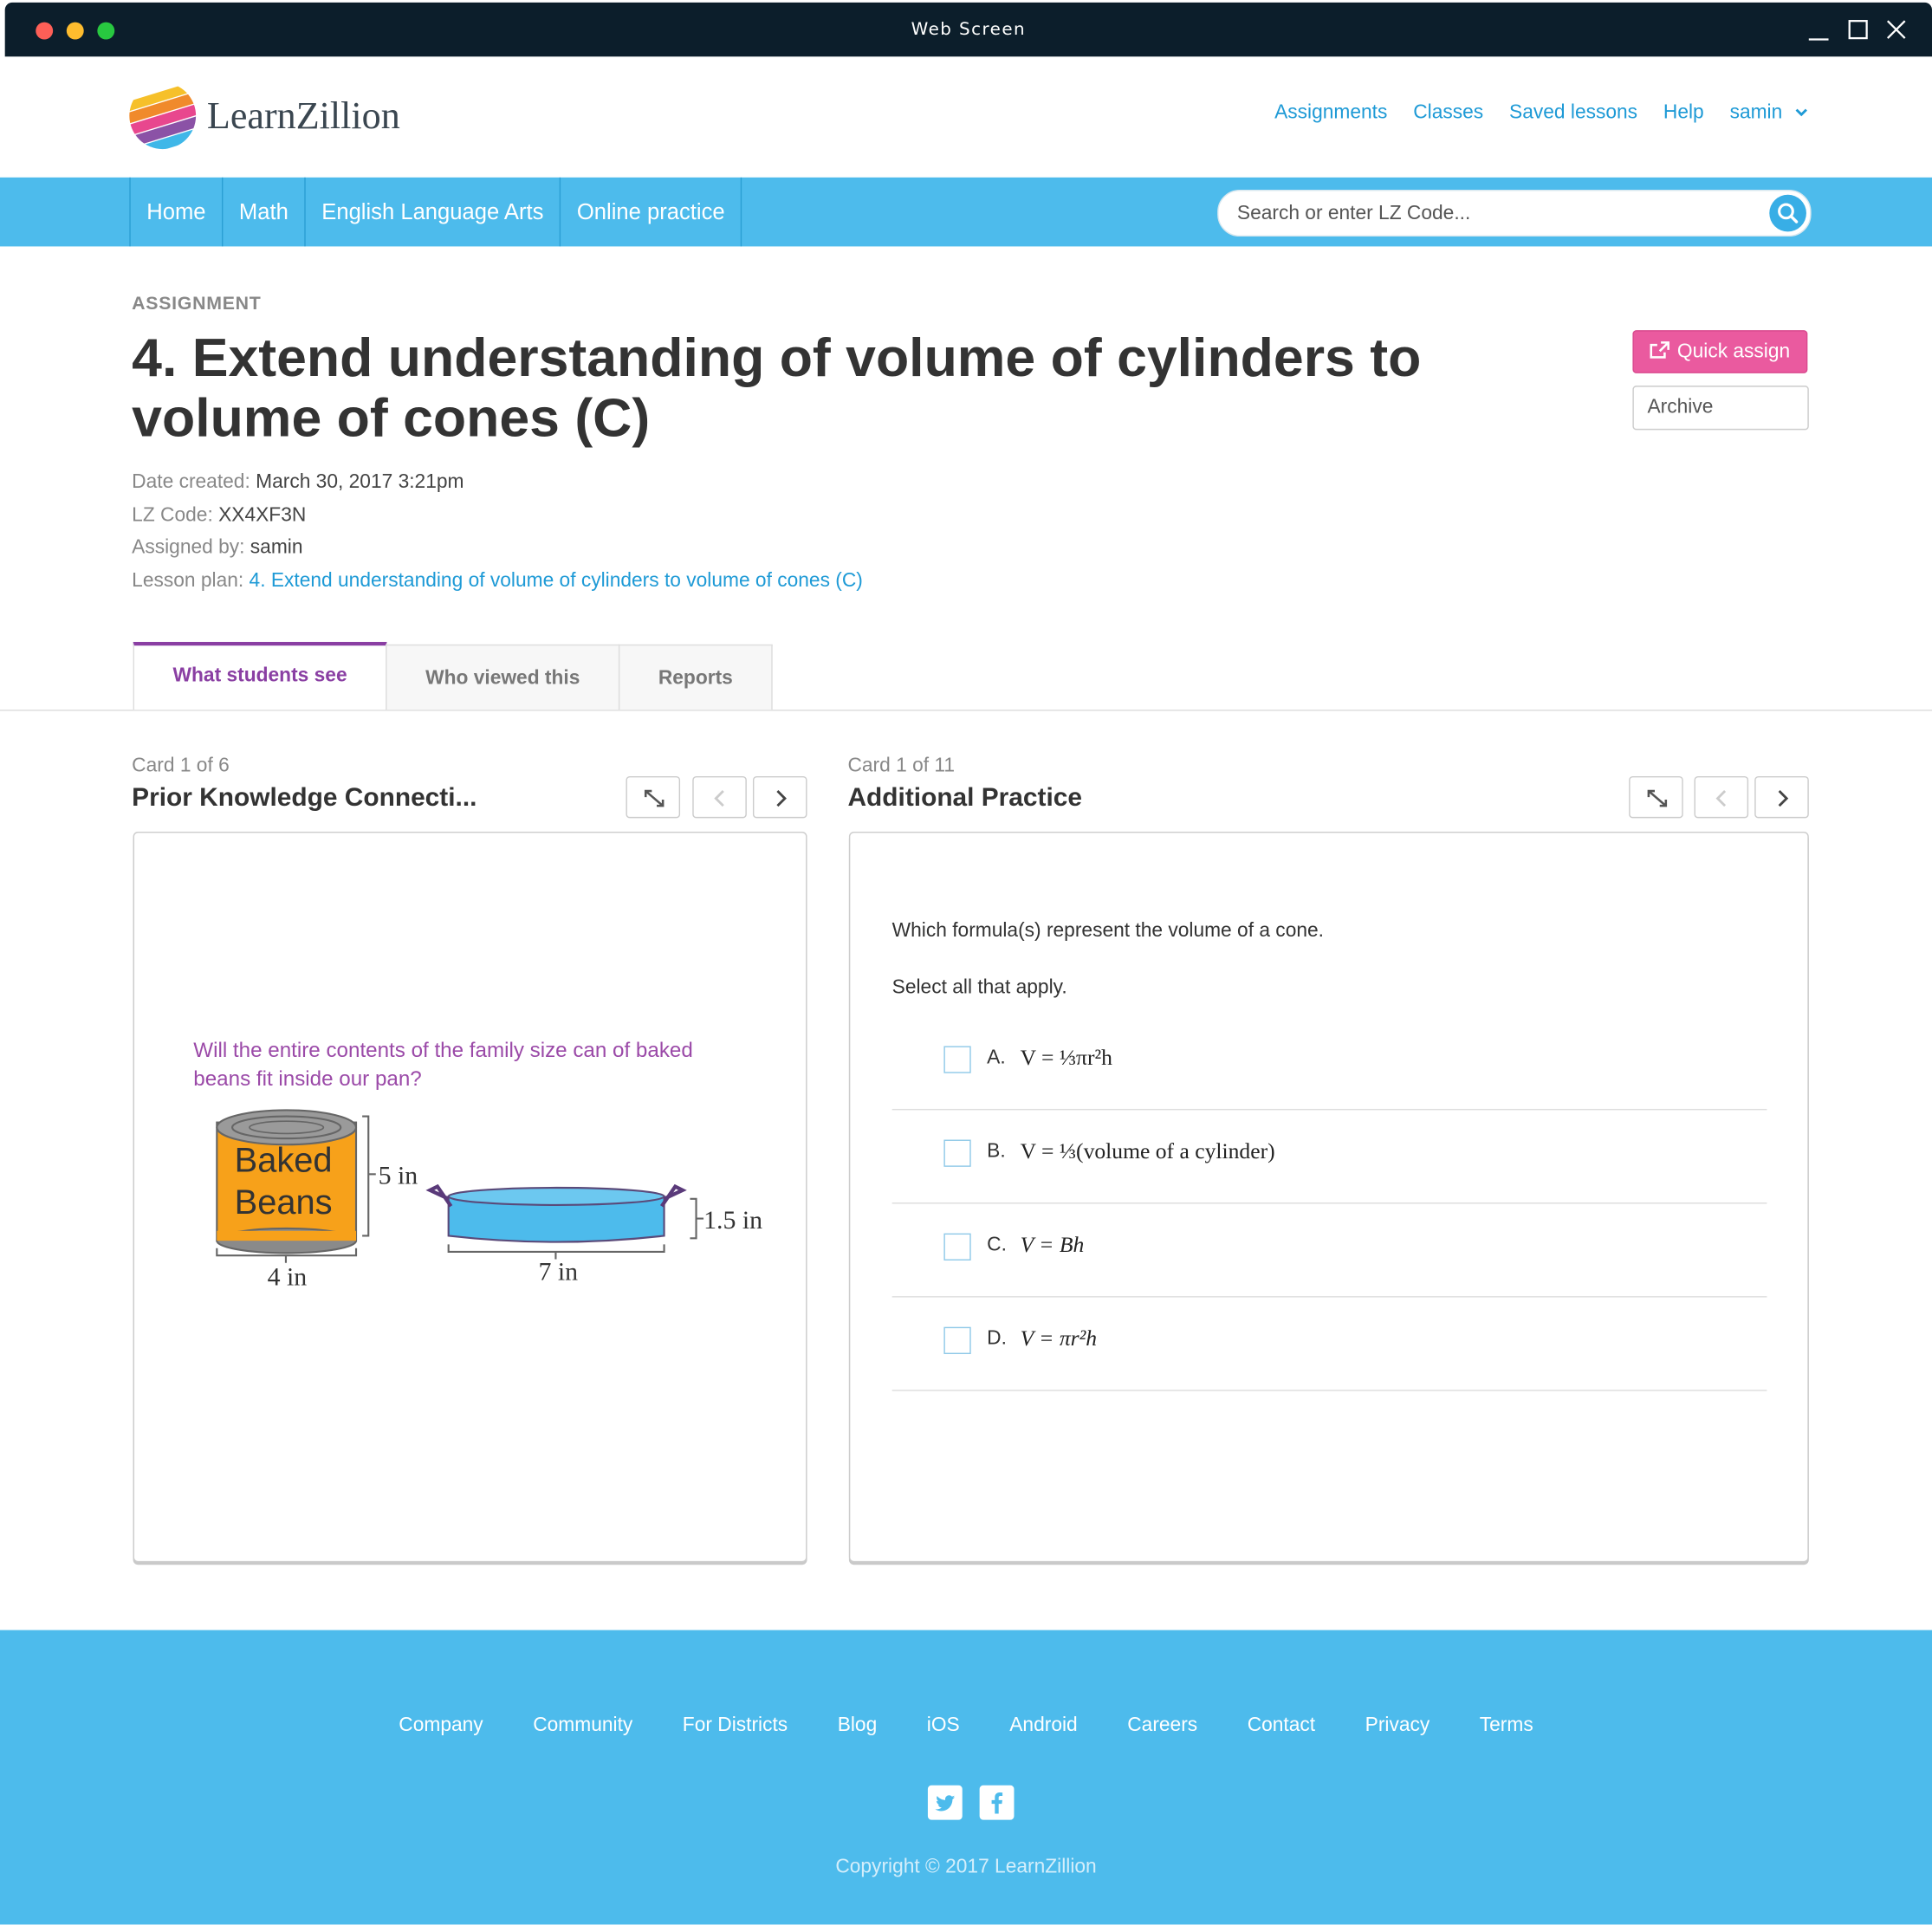 The height and width of the screenshot is (1925, 1932). I want to click on twitter-link, so click(945, 1802).